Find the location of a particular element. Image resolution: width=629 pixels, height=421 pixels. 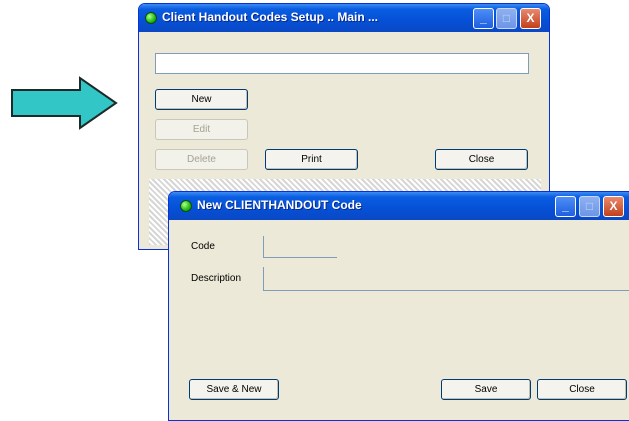

edit-button: Edit is located at coordinates (201, 129).